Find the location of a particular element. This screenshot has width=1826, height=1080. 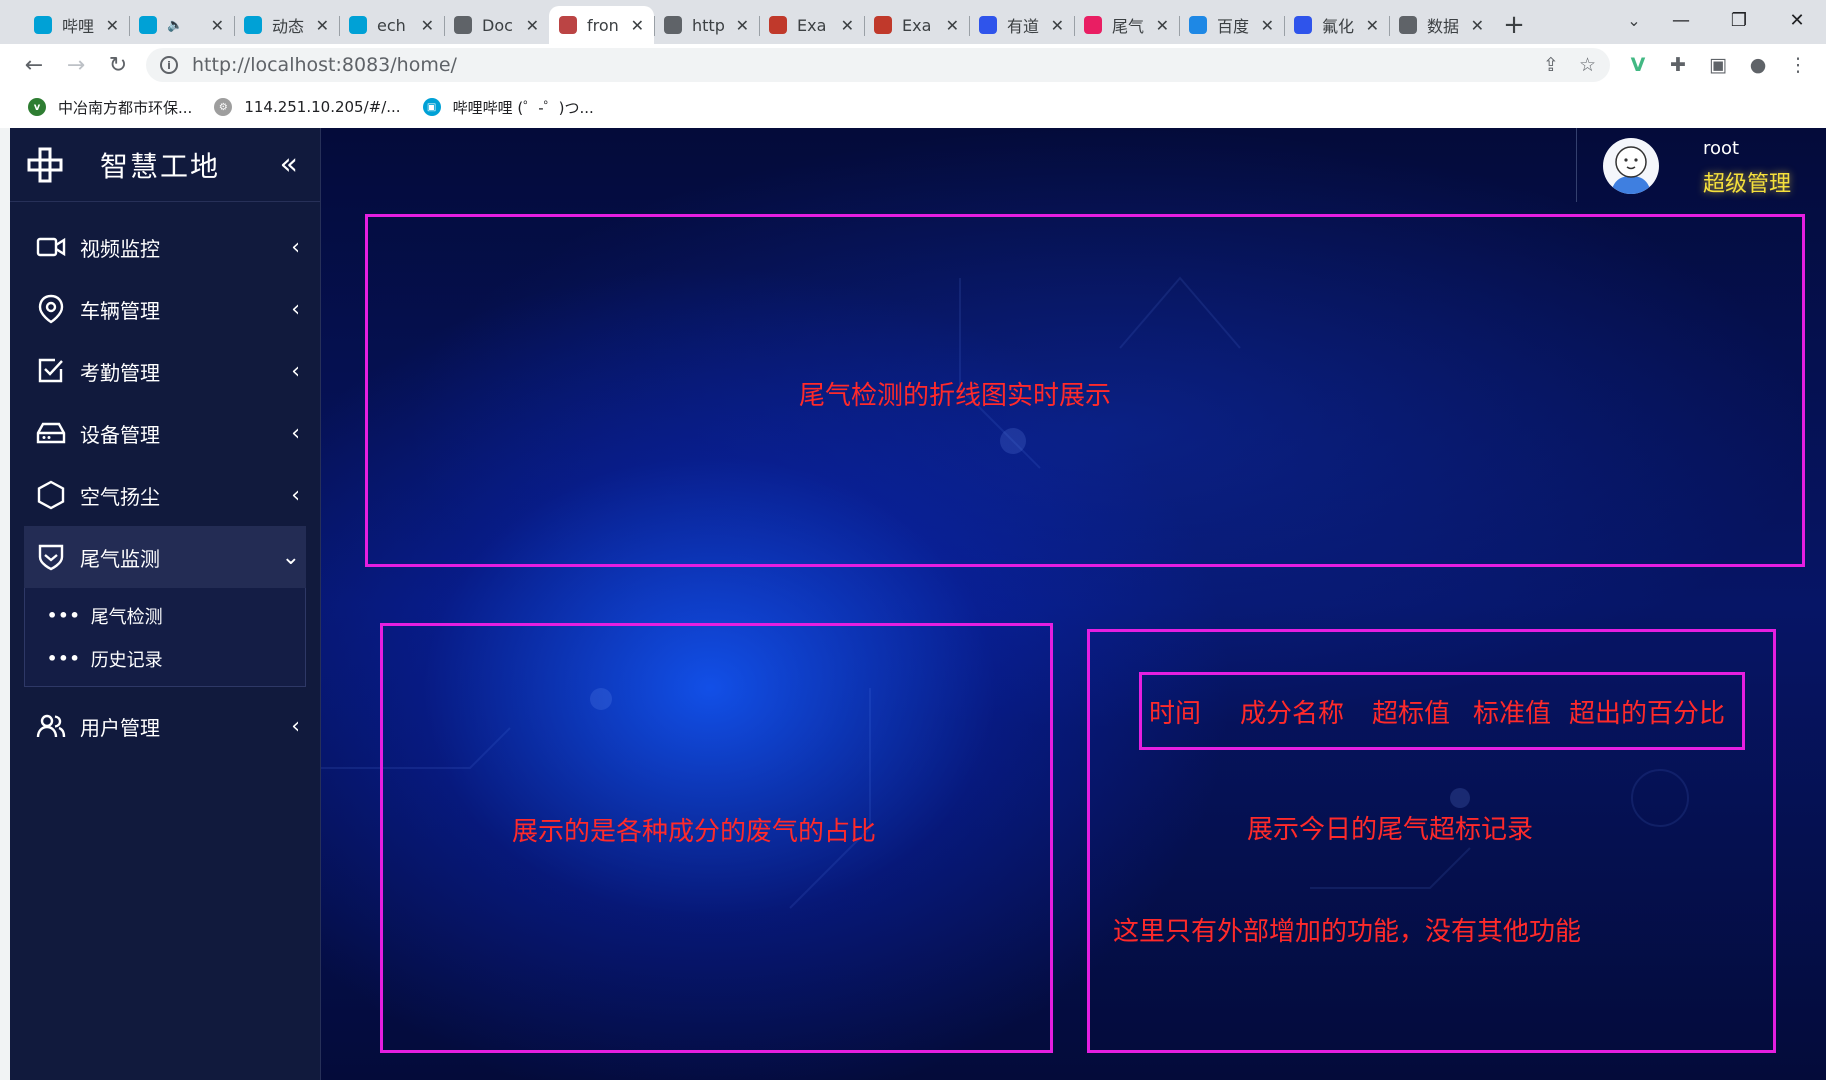

extensions-puzzle-icon: ✚ is located at coordinates (1678, 65).